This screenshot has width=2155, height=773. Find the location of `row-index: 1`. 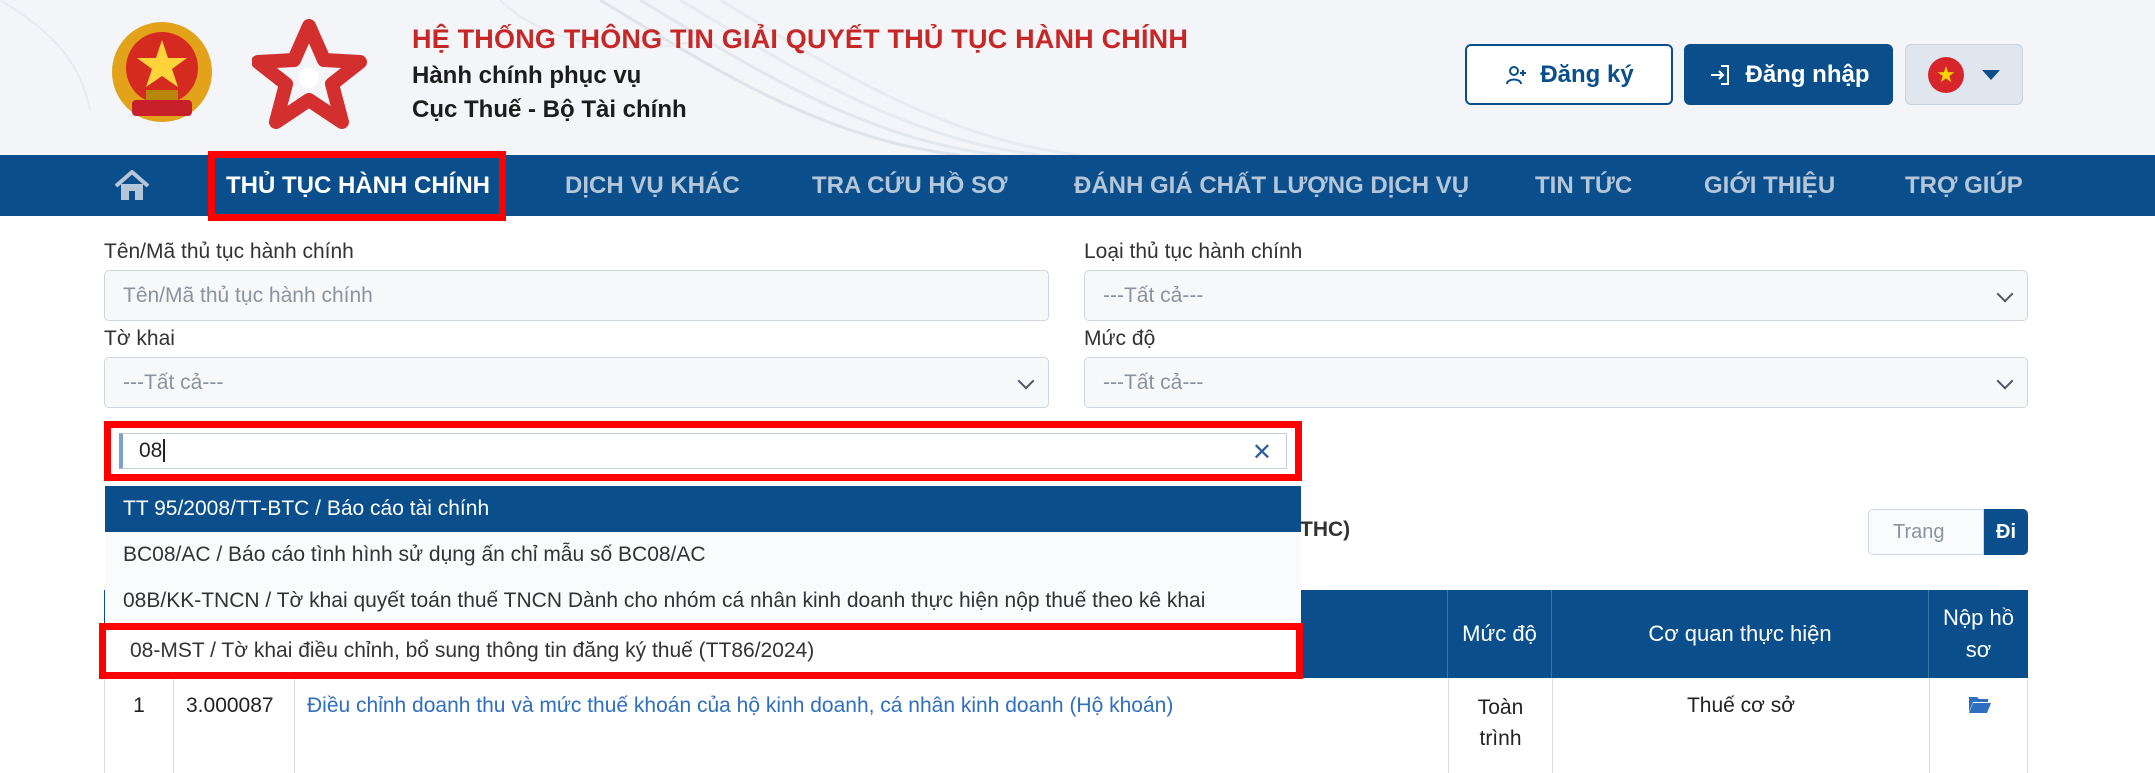

row-index: 1 is located at coordinates (139, 705).